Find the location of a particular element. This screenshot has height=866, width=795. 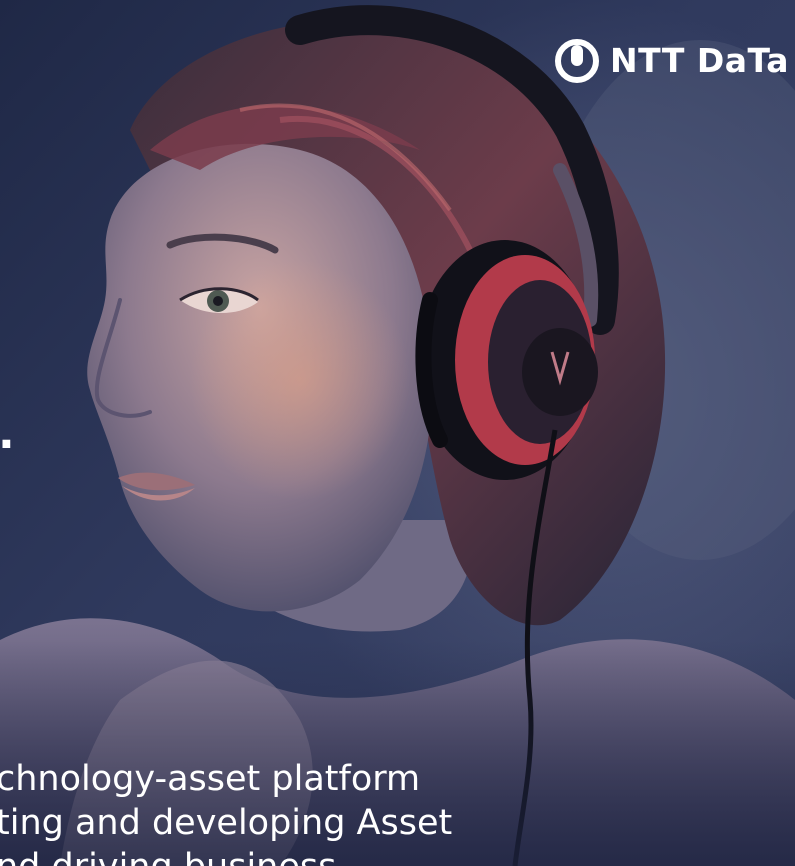

body-line: nd driving business is located at coordinates (394, 855).